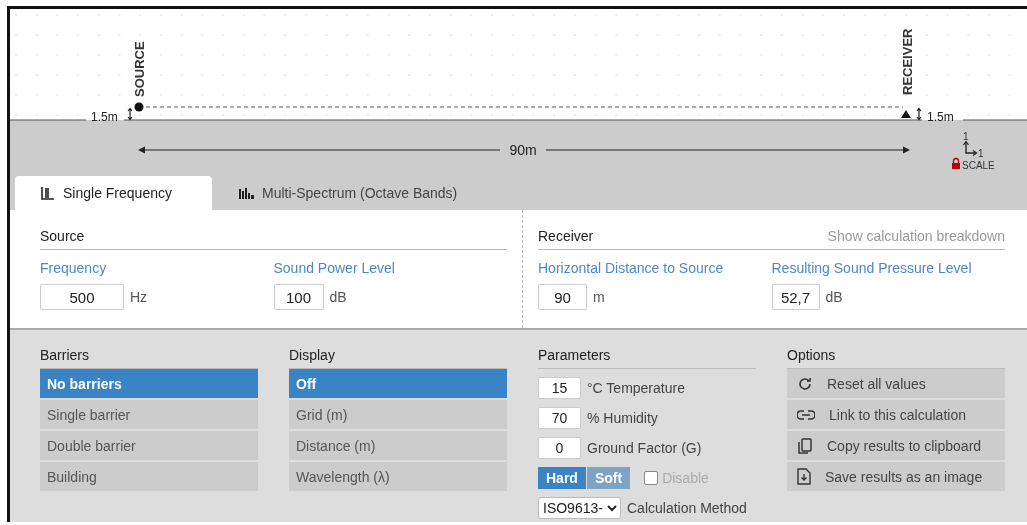 The width and height of the screenshot is (1027, 525). Describe the element at coordinates (566, 236) in the screenshot. I see `section-title: Receiver` at that location.